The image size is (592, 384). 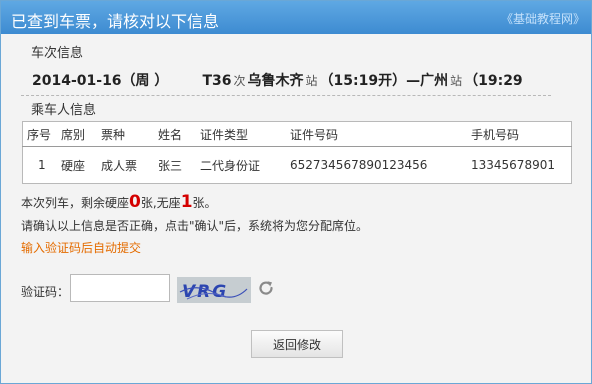 What do you see at coordinates (359, 165) in the screenshot?
I see `cell-id-number: 652734567890123456` at bounding box center [359, 165].